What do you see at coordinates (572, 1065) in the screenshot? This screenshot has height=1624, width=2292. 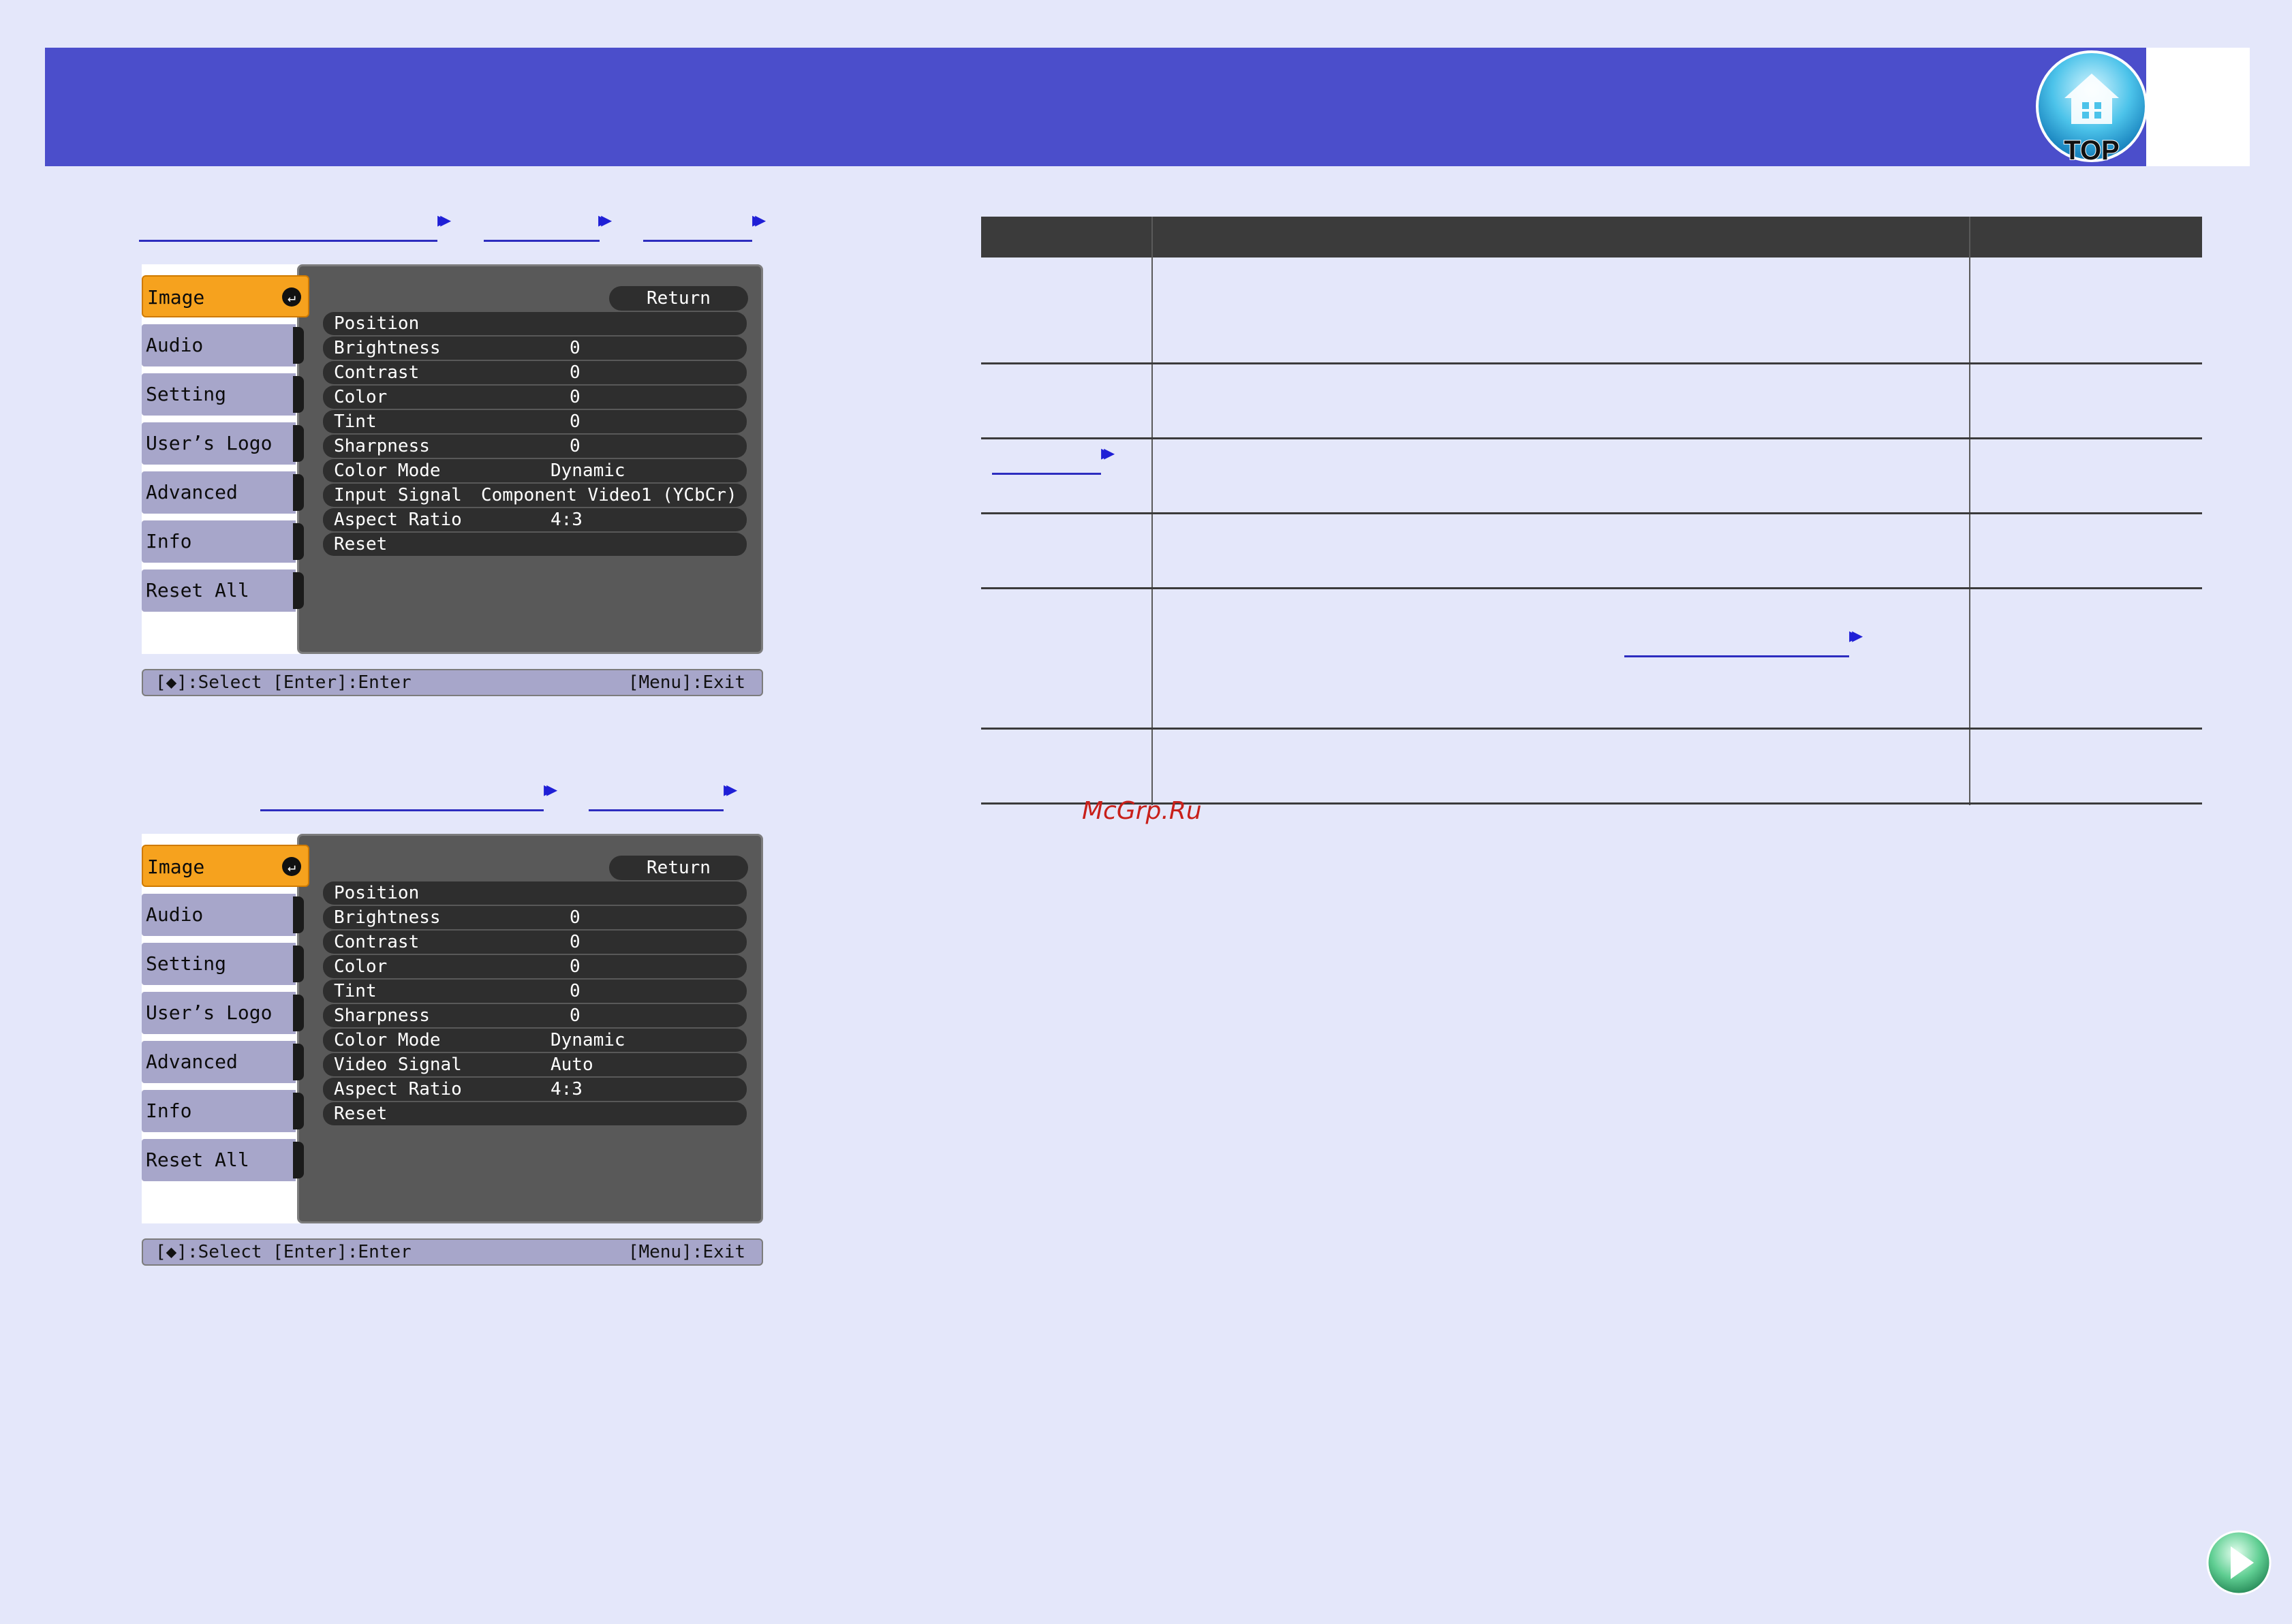 I see `row-value: Auto` at bounding box center [572, 1065].